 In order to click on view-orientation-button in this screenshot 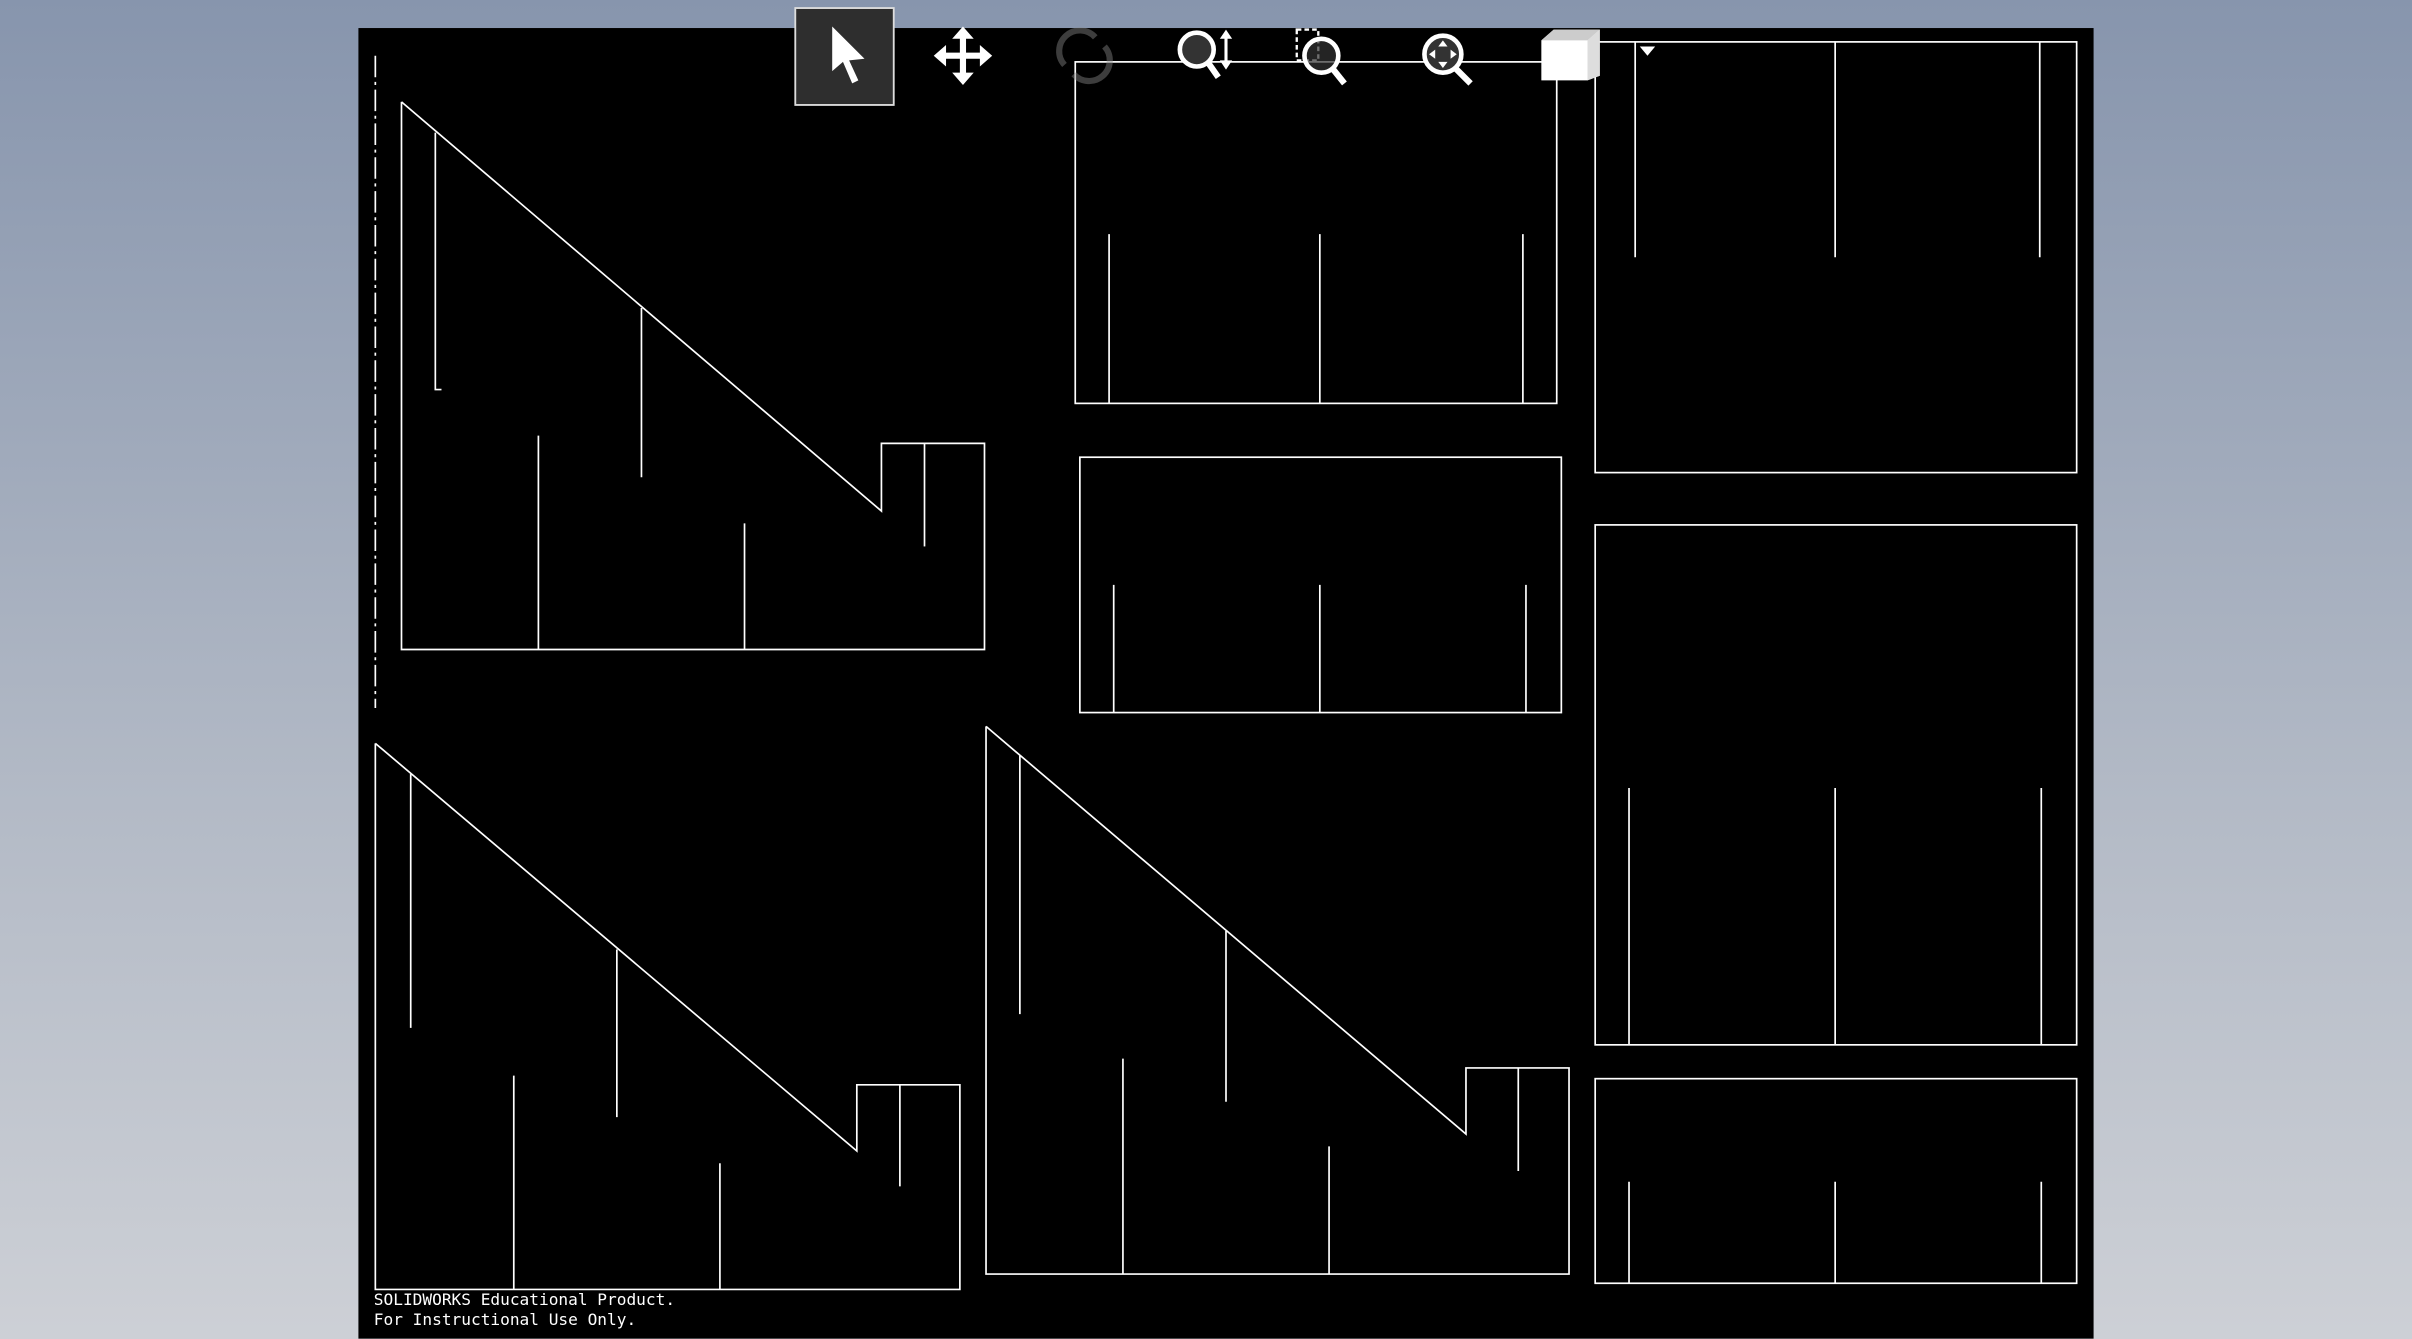, I will do `click(1570, 55)`.